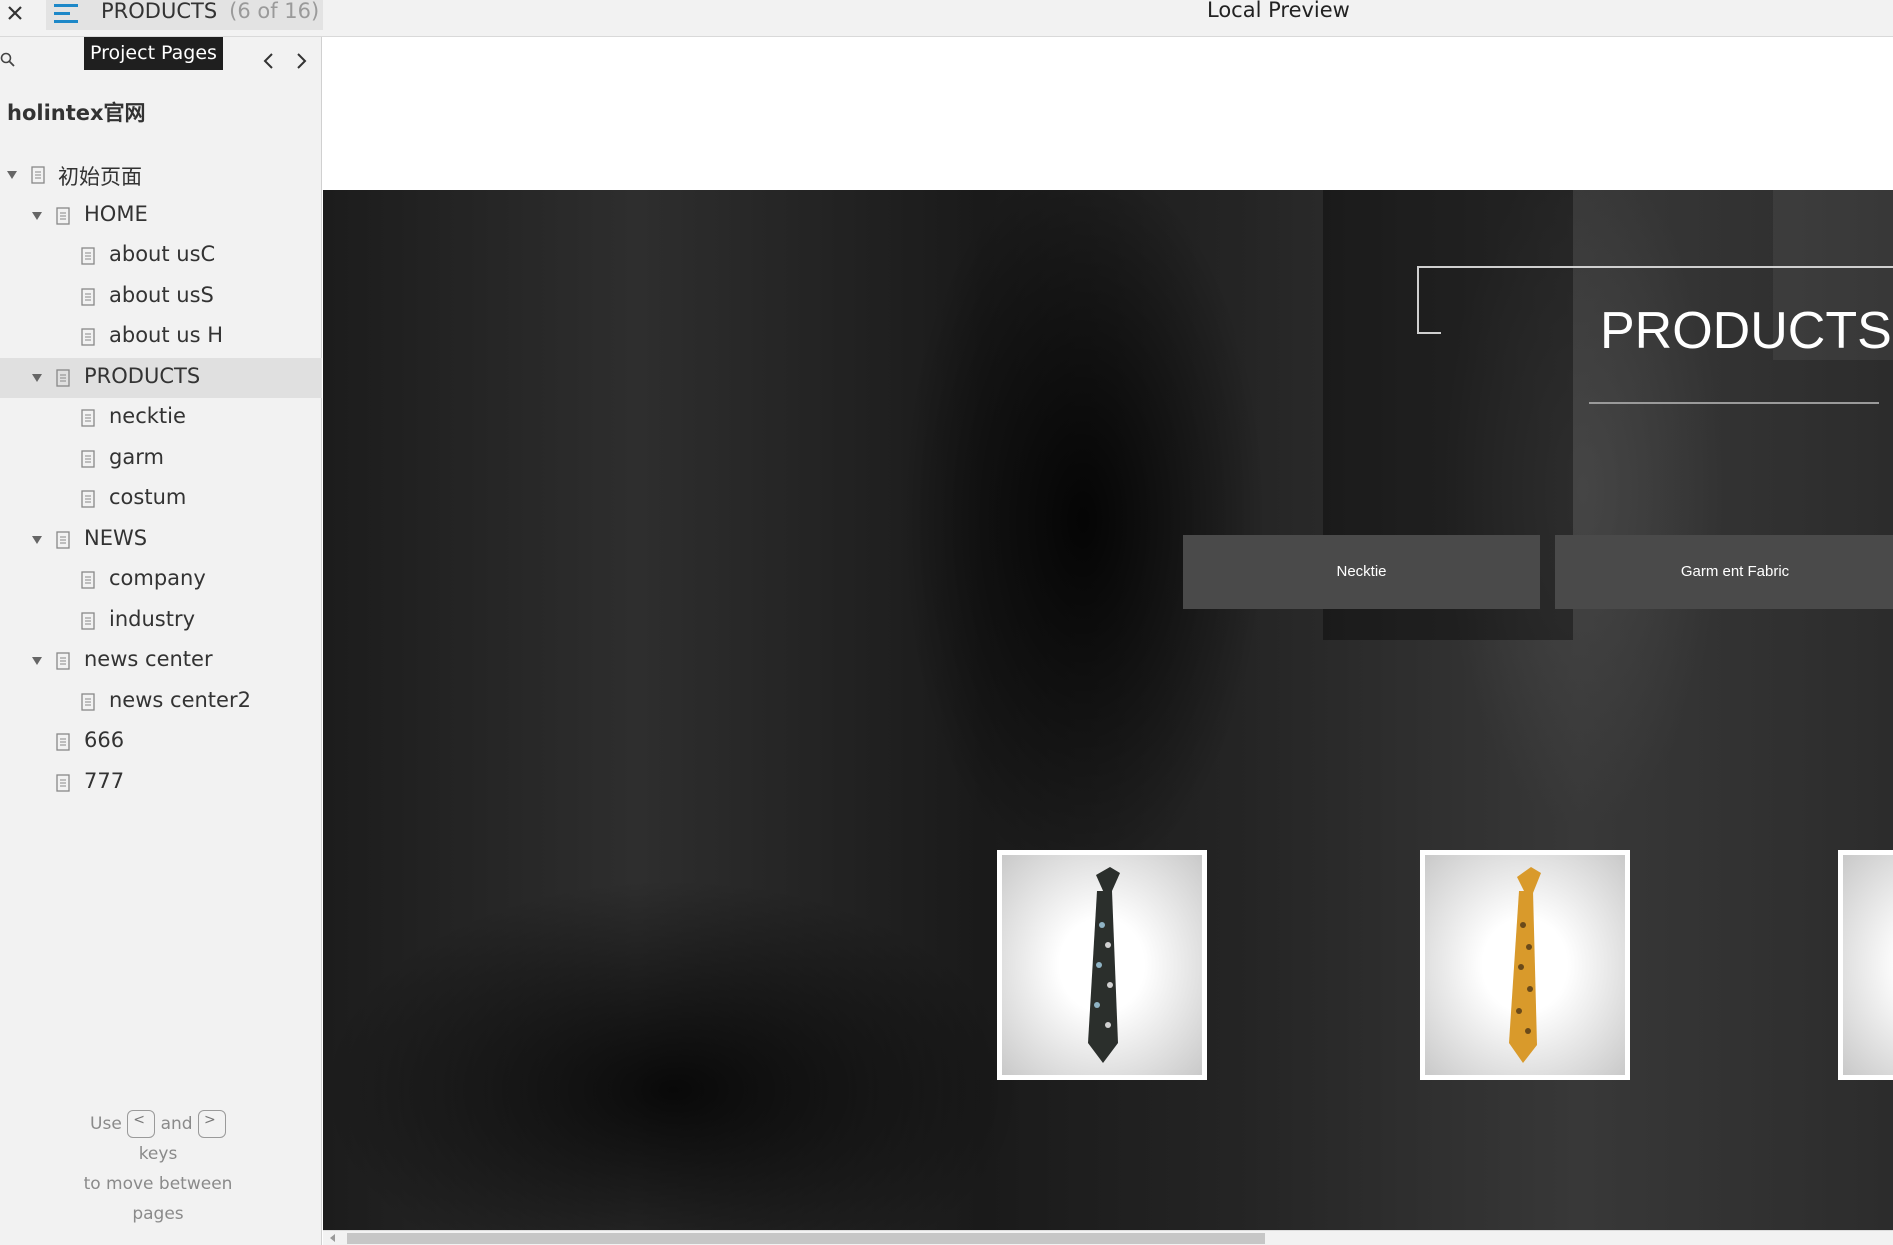 This screenshot has width=1893, height=1245. I want to click on chevron-right-icon, so click(301, 61).